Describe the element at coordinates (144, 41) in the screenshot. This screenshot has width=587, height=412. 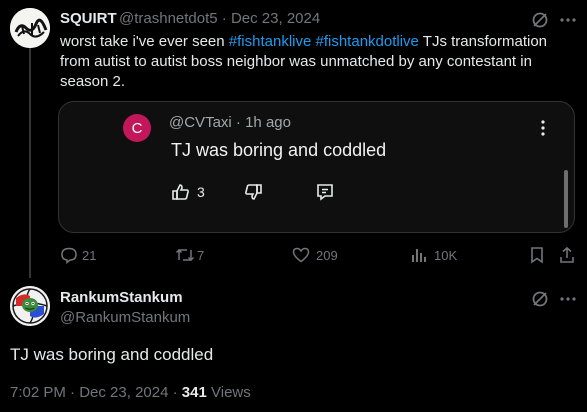
I see `tweet-text-prefix: worst take i've ever seen` at that location.